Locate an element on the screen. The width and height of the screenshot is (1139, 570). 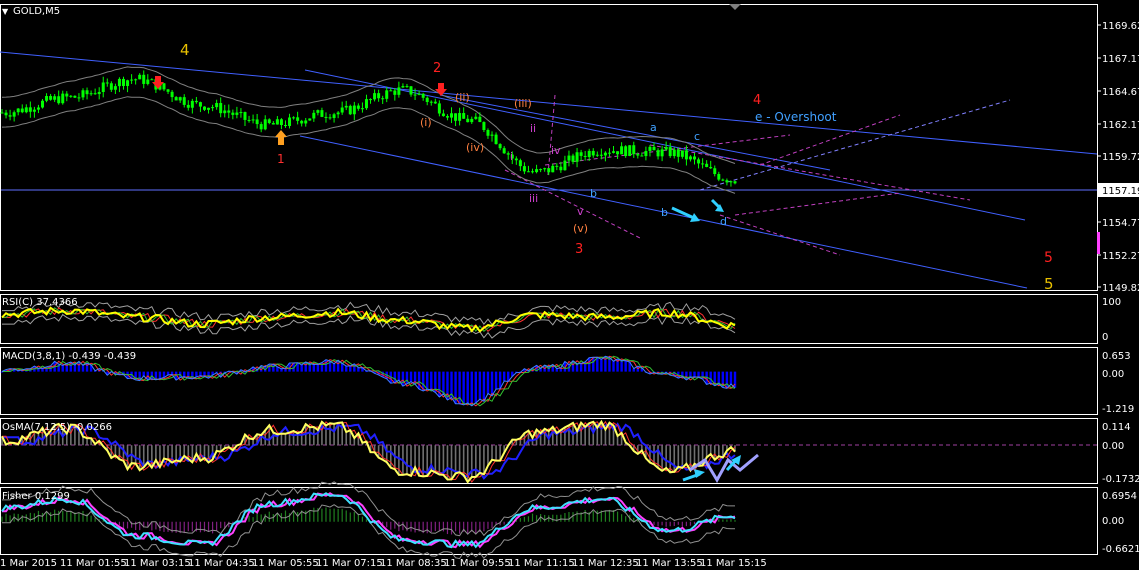
cyan-arrows is located at coordinates (697, 210).